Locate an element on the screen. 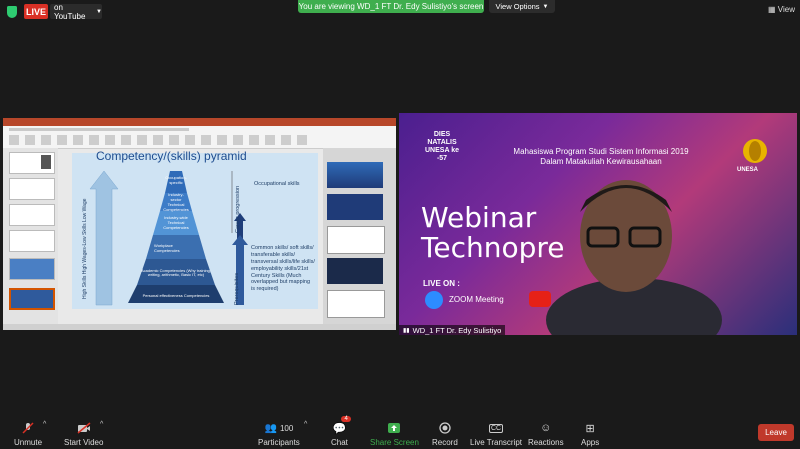  unmute-button: Unmute is located at coordinates (28, 434).